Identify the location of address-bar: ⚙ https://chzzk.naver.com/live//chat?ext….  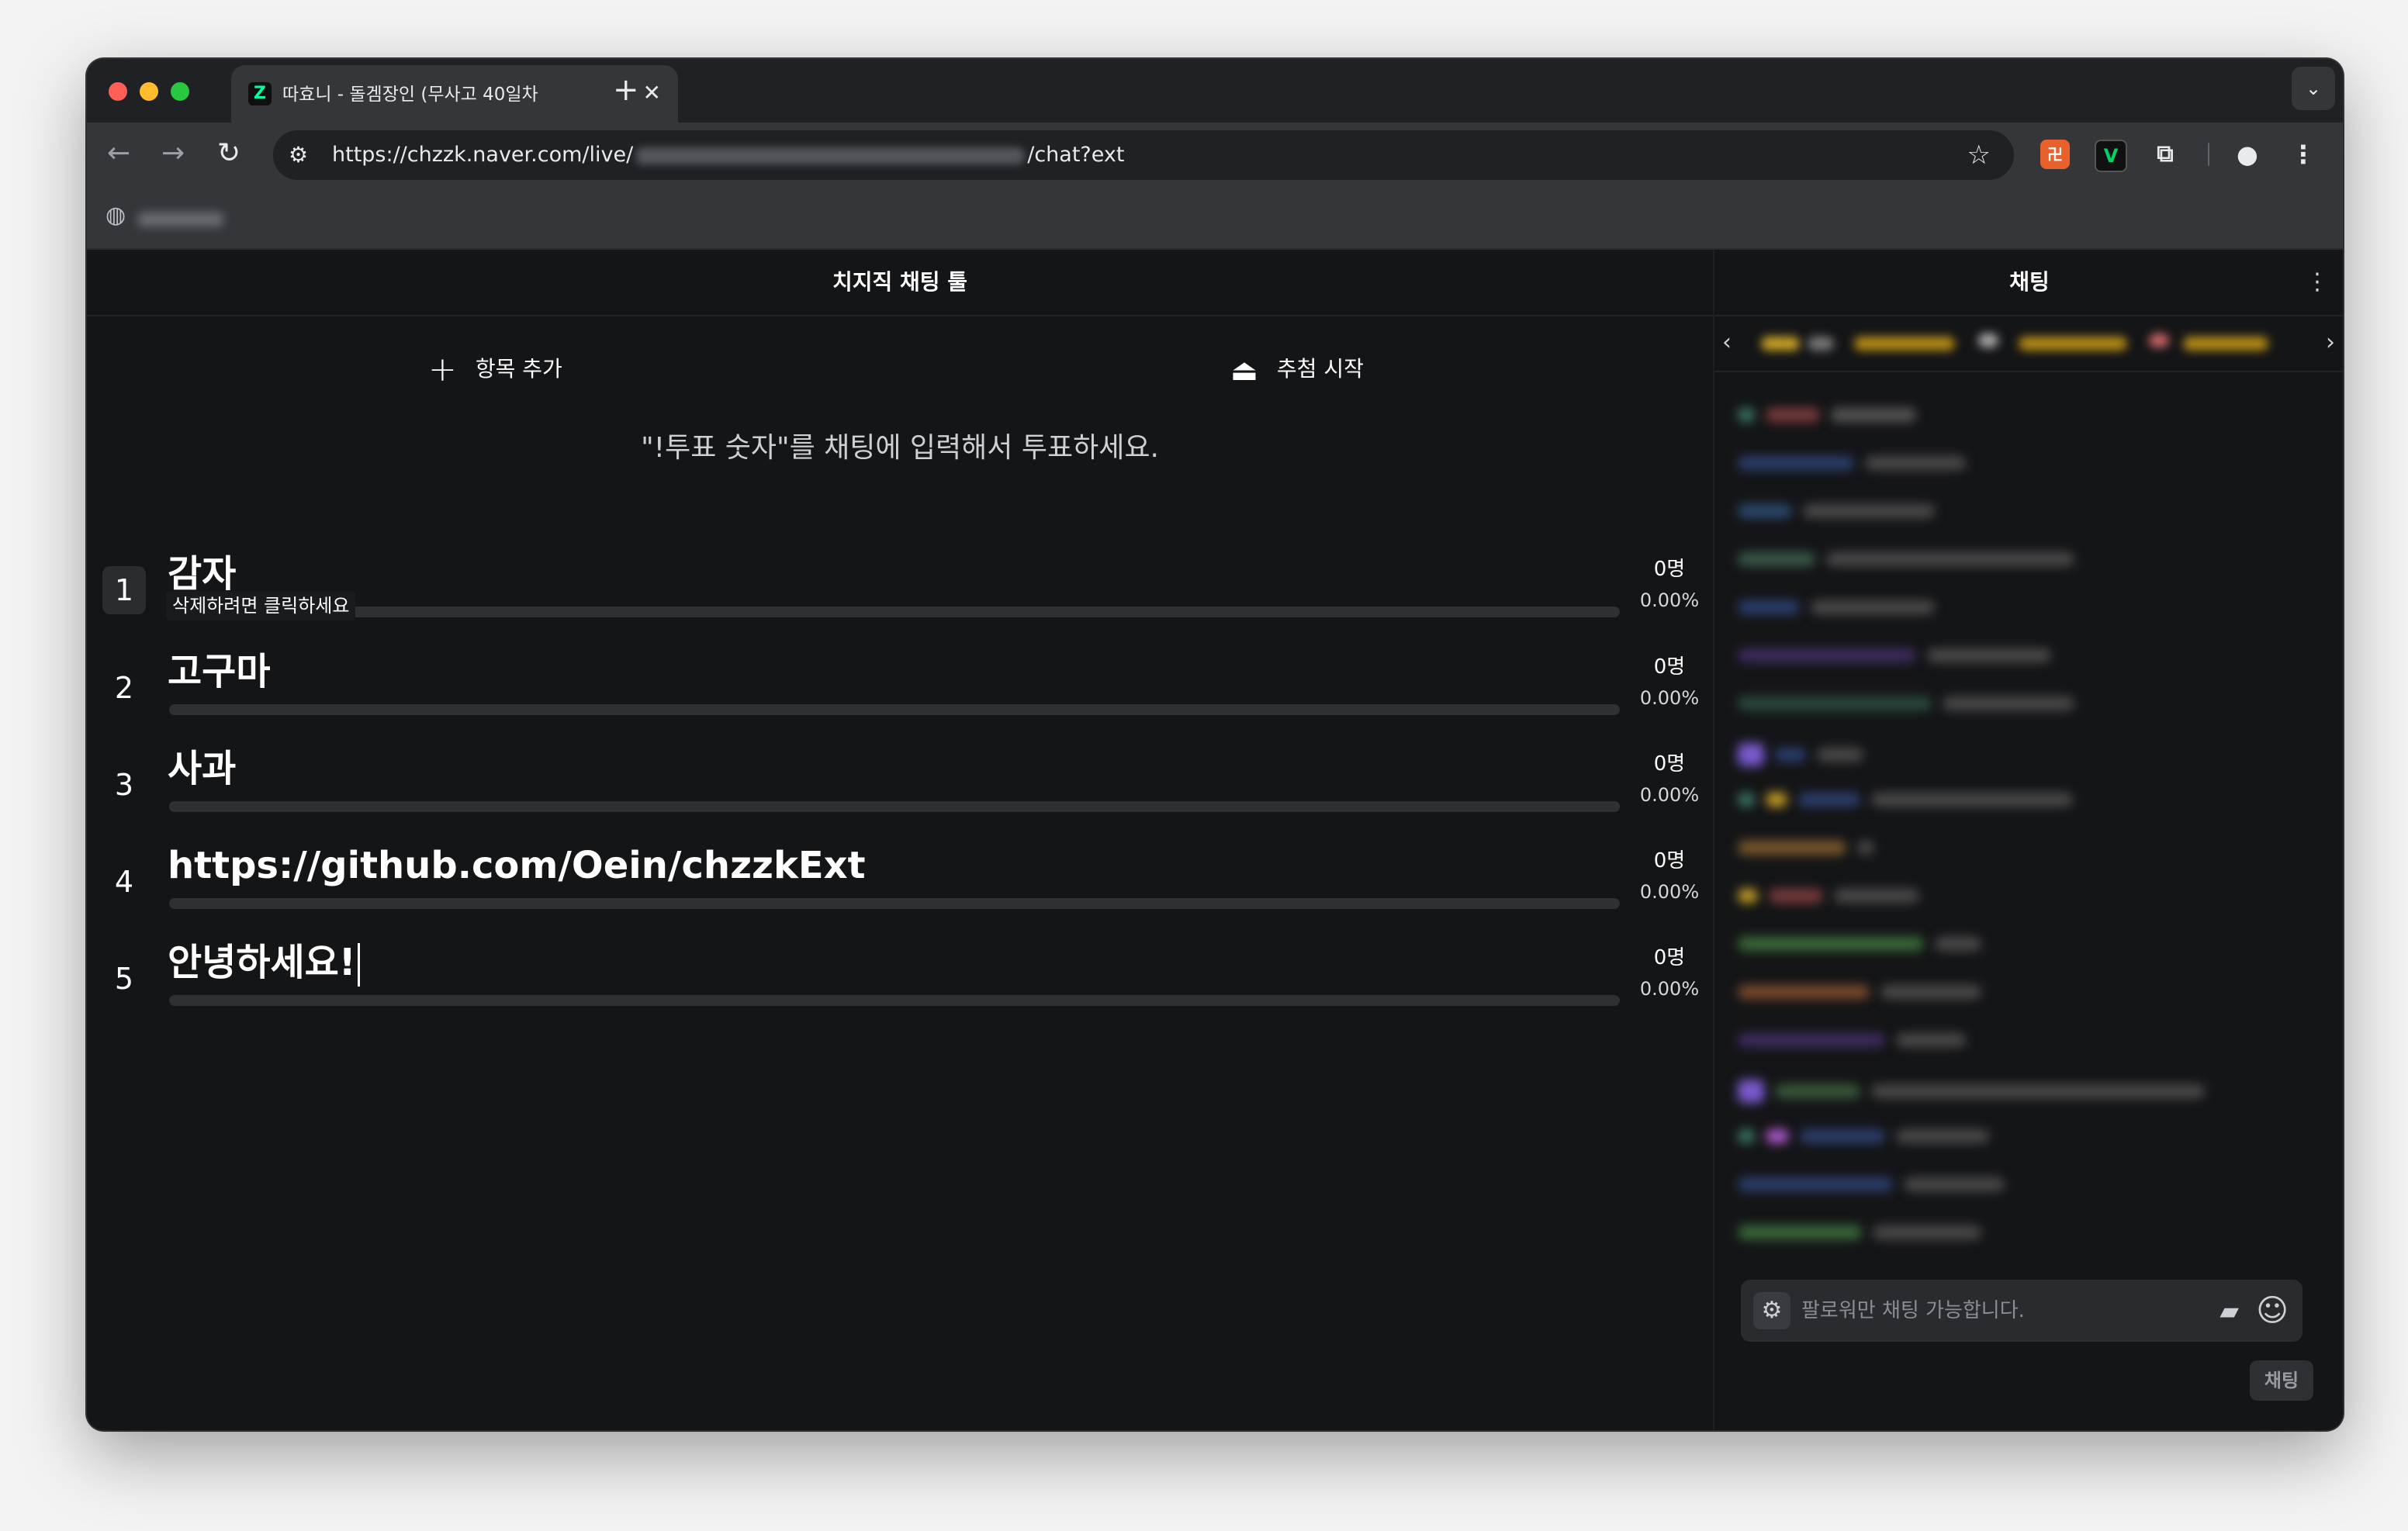
(1143, 155).